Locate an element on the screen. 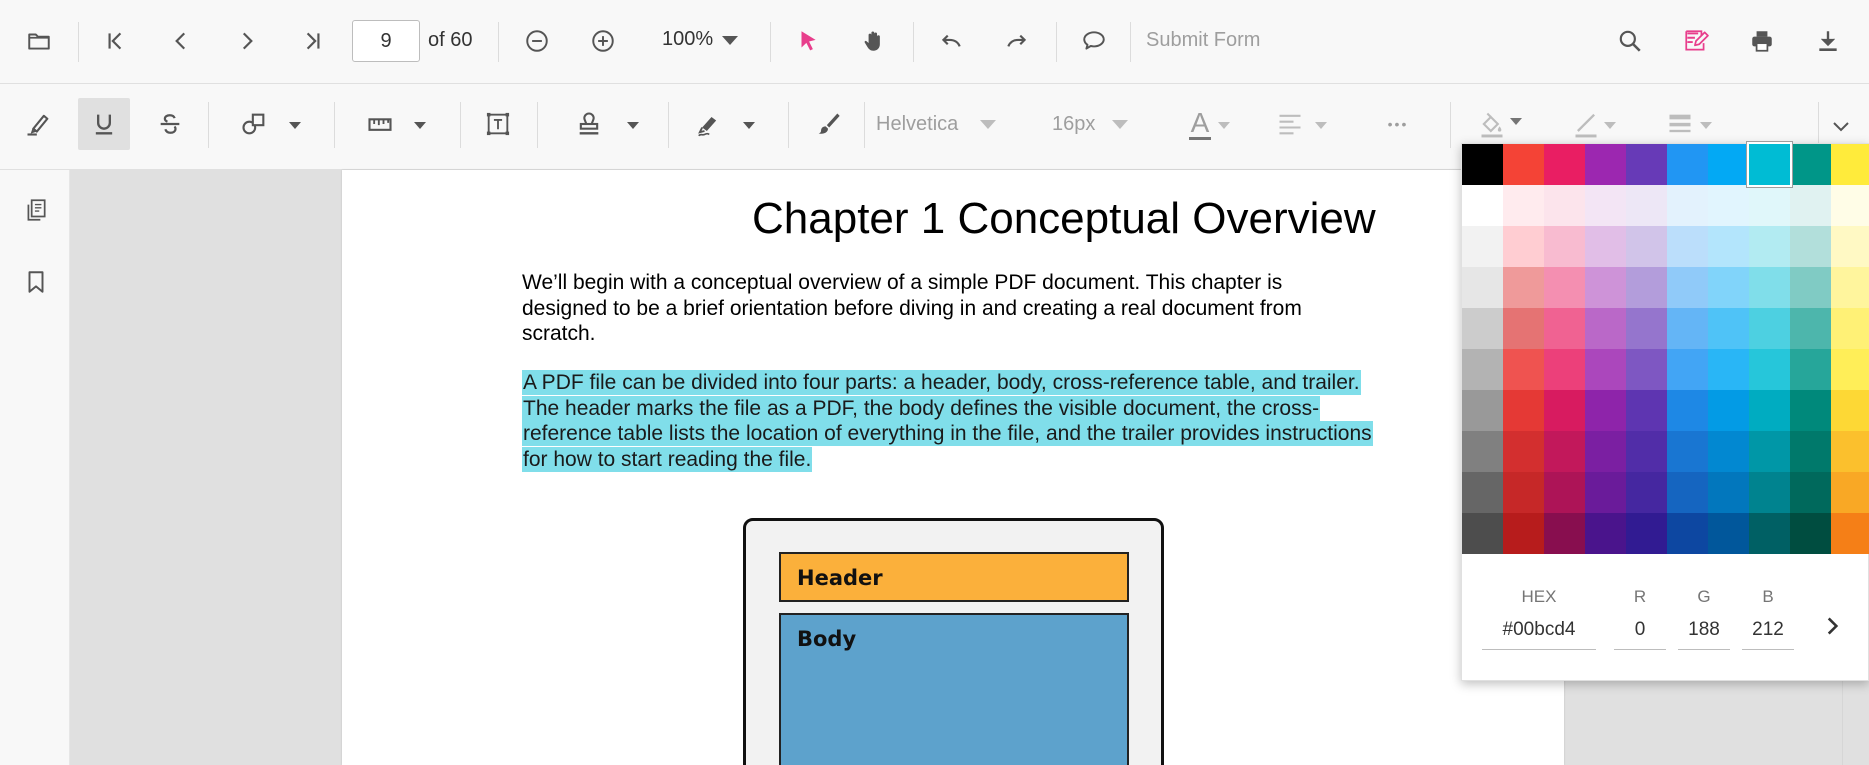 This screenshot has width=1869, height=765. blue-input: 212 is located at coordinates (1768, 630).